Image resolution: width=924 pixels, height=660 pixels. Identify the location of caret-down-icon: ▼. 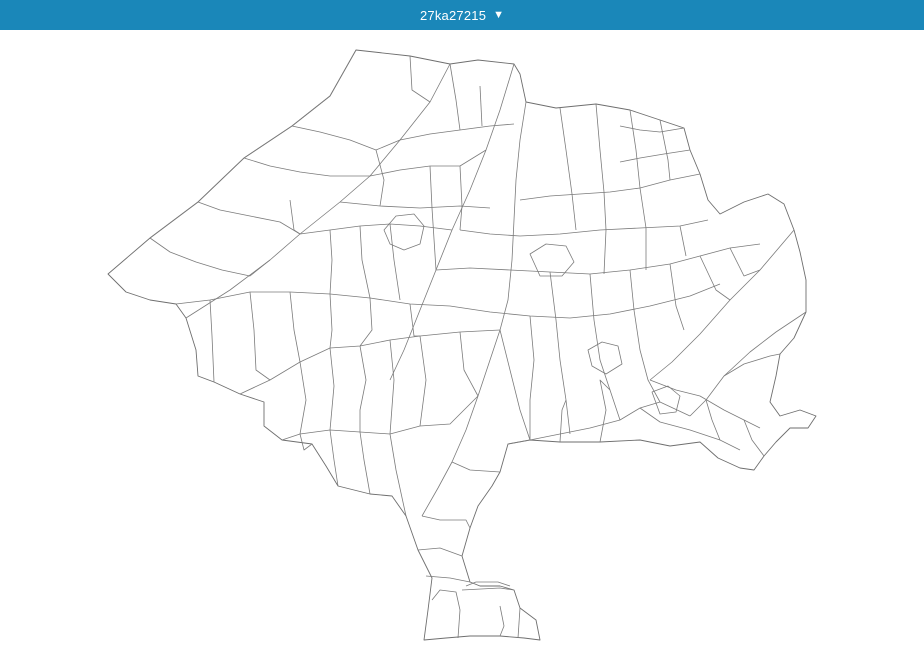
(499, 14).